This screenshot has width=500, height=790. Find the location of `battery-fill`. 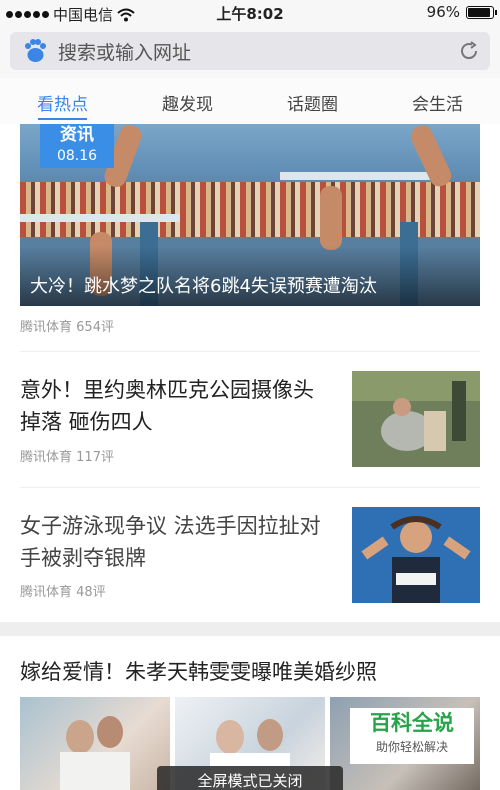

battery-fill is located at coordinates (479, 12).